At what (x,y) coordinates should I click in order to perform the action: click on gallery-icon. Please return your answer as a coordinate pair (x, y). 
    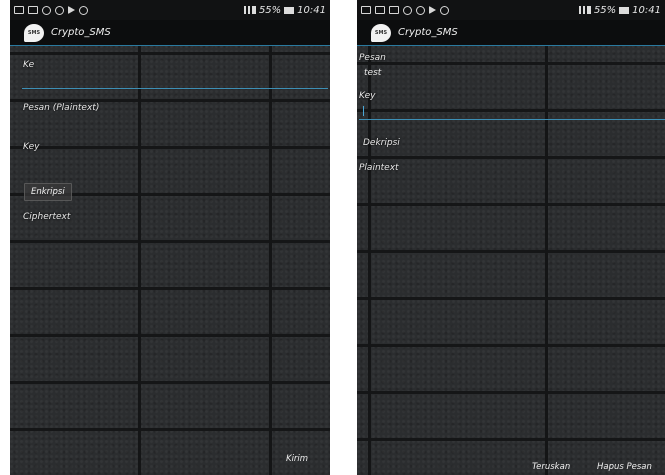
    Looking at the image, I should click on (394, 10).